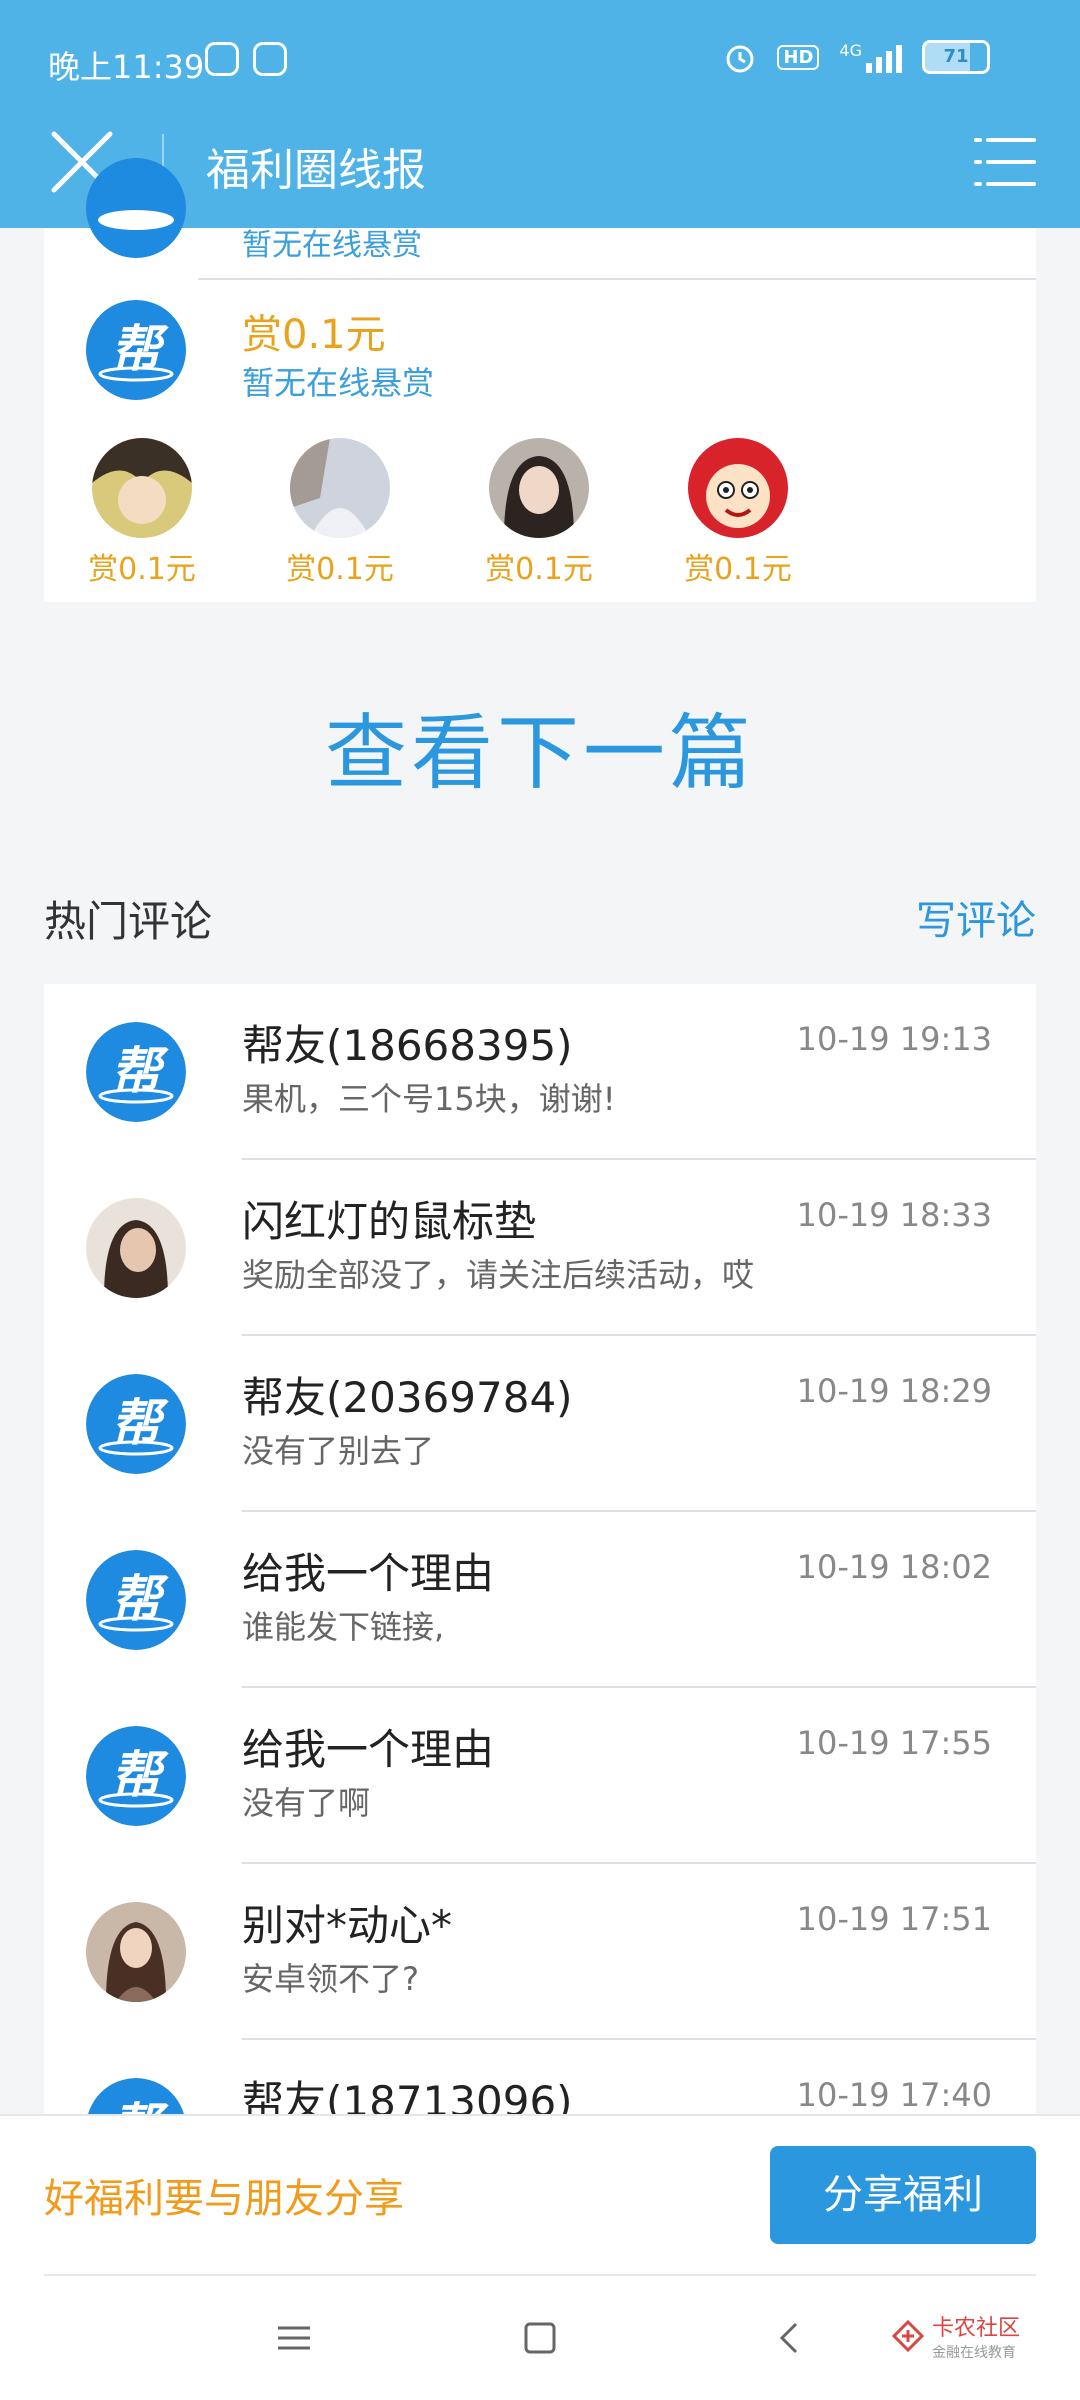 This screenshot has width=1080, height=2400. What do you see at coordinates (429, 1099) in the screenshot?
I see `comment-text: 果机，三个号15块，谢谢!` at bounding box center [429, 1099].